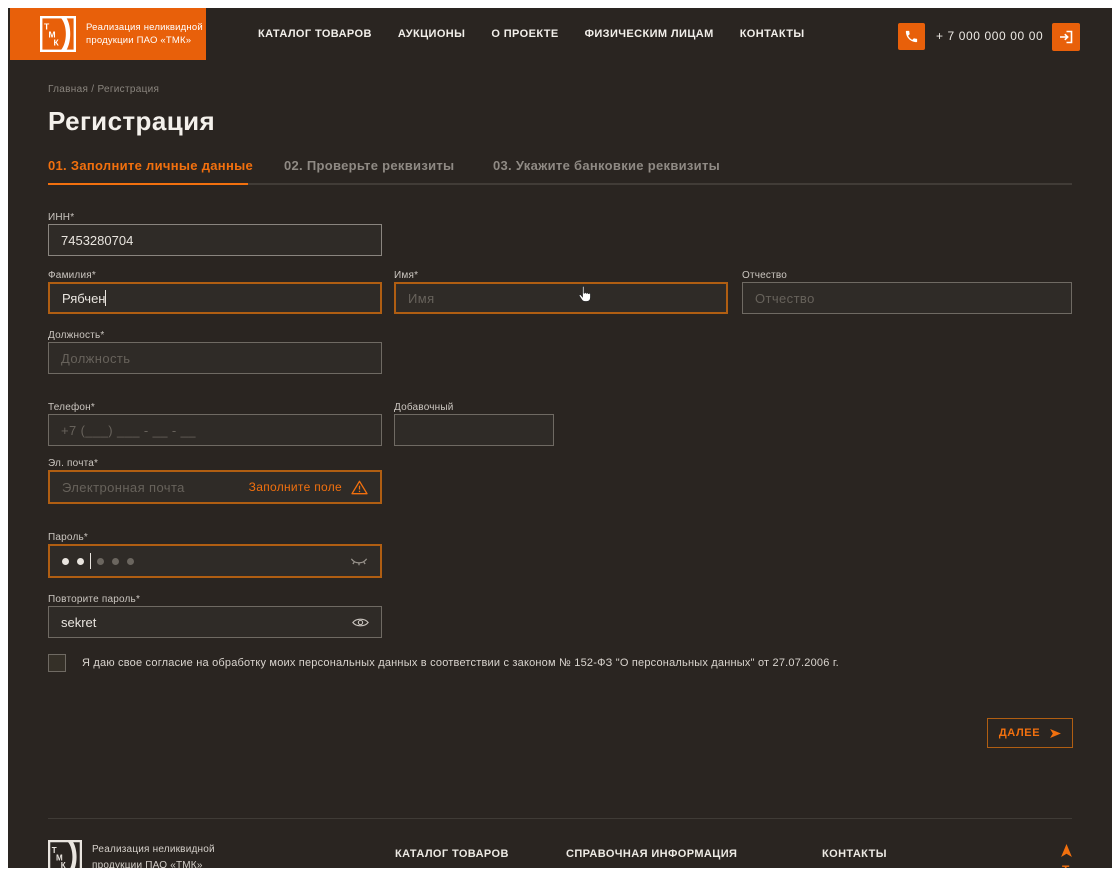  What do you see at coordinates (1056, 733) in the screenshot?
I see `arrow-right-icon` at bounding box center [1056, 733].